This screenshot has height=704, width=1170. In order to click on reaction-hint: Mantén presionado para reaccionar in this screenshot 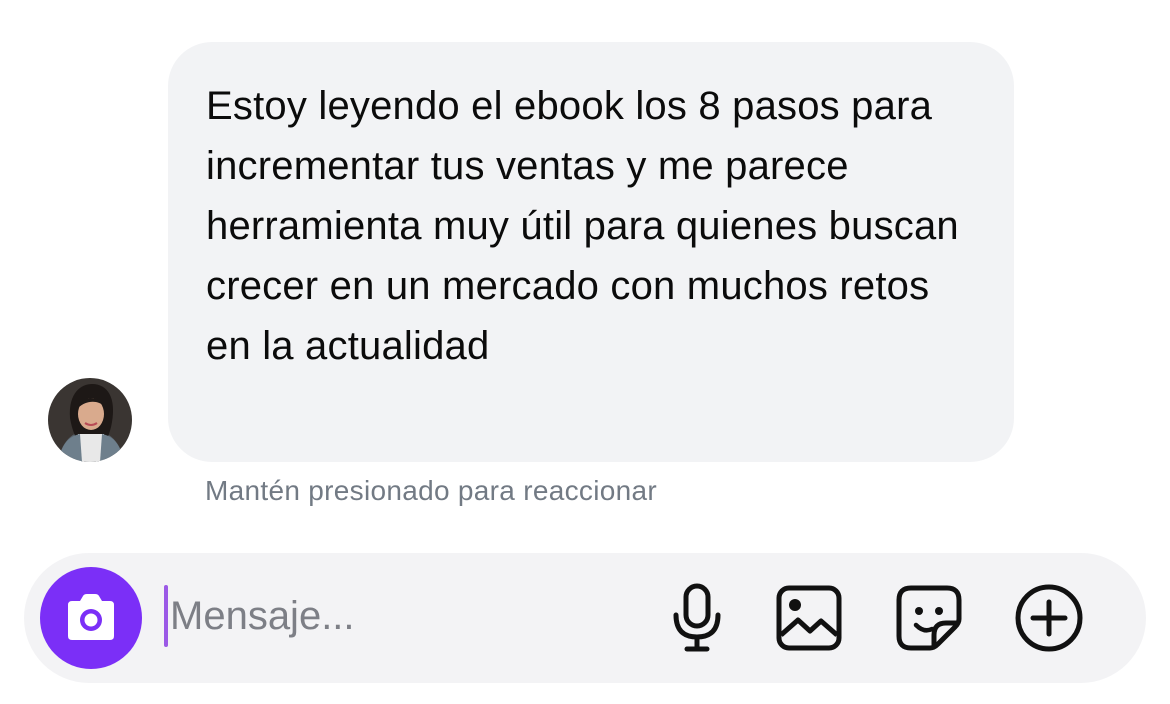, I will do `click(431, 490)`.